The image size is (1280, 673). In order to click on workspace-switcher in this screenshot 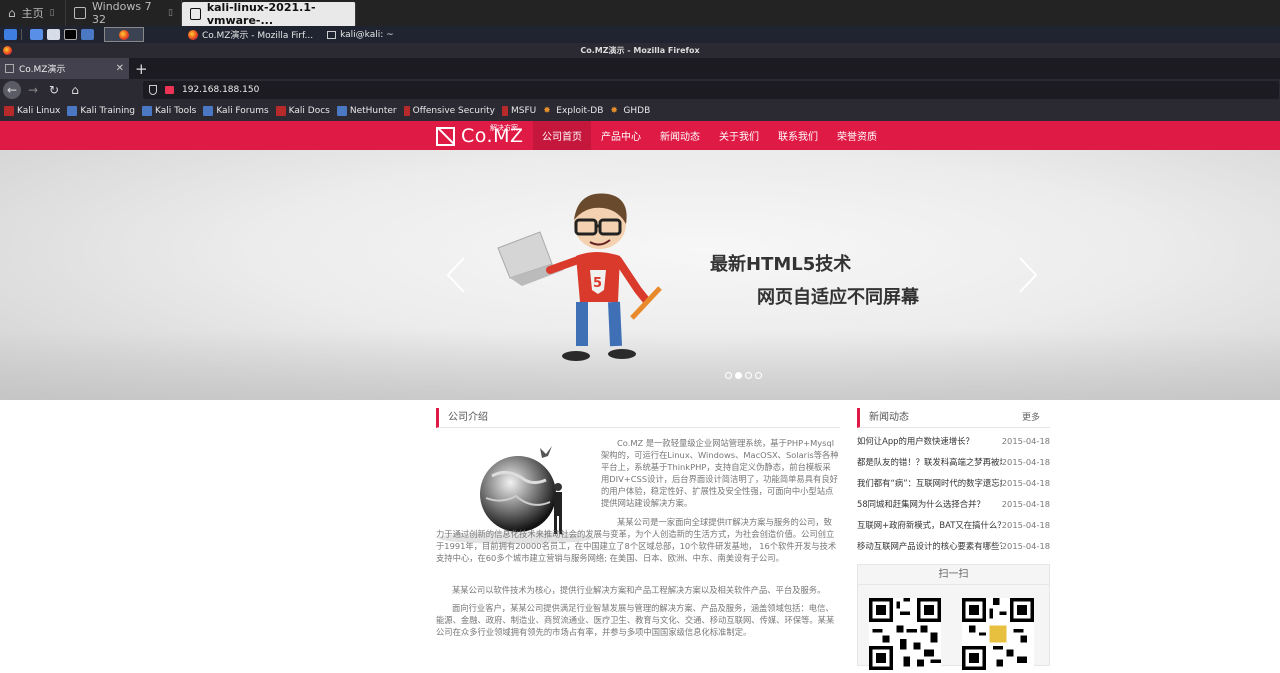, I will do `click(124, 34)`.